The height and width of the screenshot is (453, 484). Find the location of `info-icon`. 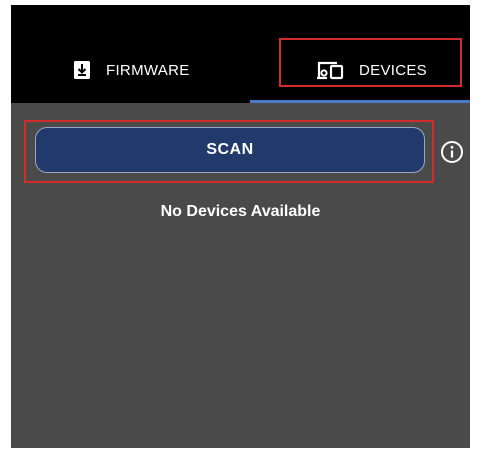

info-icon is located at coordinates (452, 152).